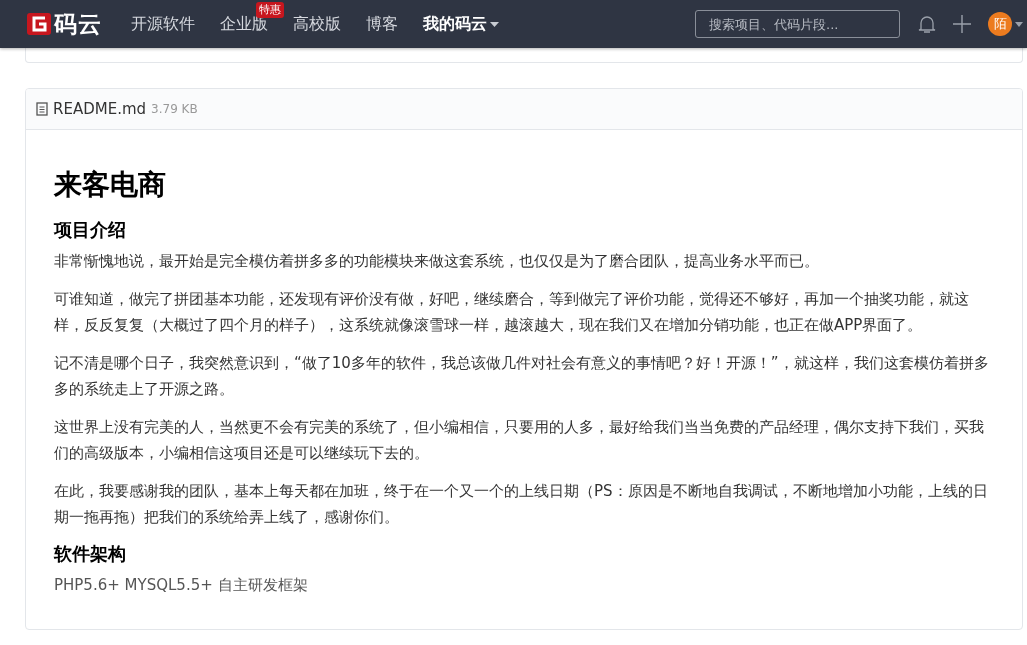 The image size is (1027, 645). What do you see at coordinates (521, 504) in the screenshot?
I see `paragraph: 在此，我要感谢我的团队，基本上每天都在加班，终于在一个又一个的上线日期（PS：原因是不断地自我调试，不断地增加小功能，上线的日期一拖再拖）把我们的系统给弄上线了，感谢你们。` at bounding box center [521, 504].